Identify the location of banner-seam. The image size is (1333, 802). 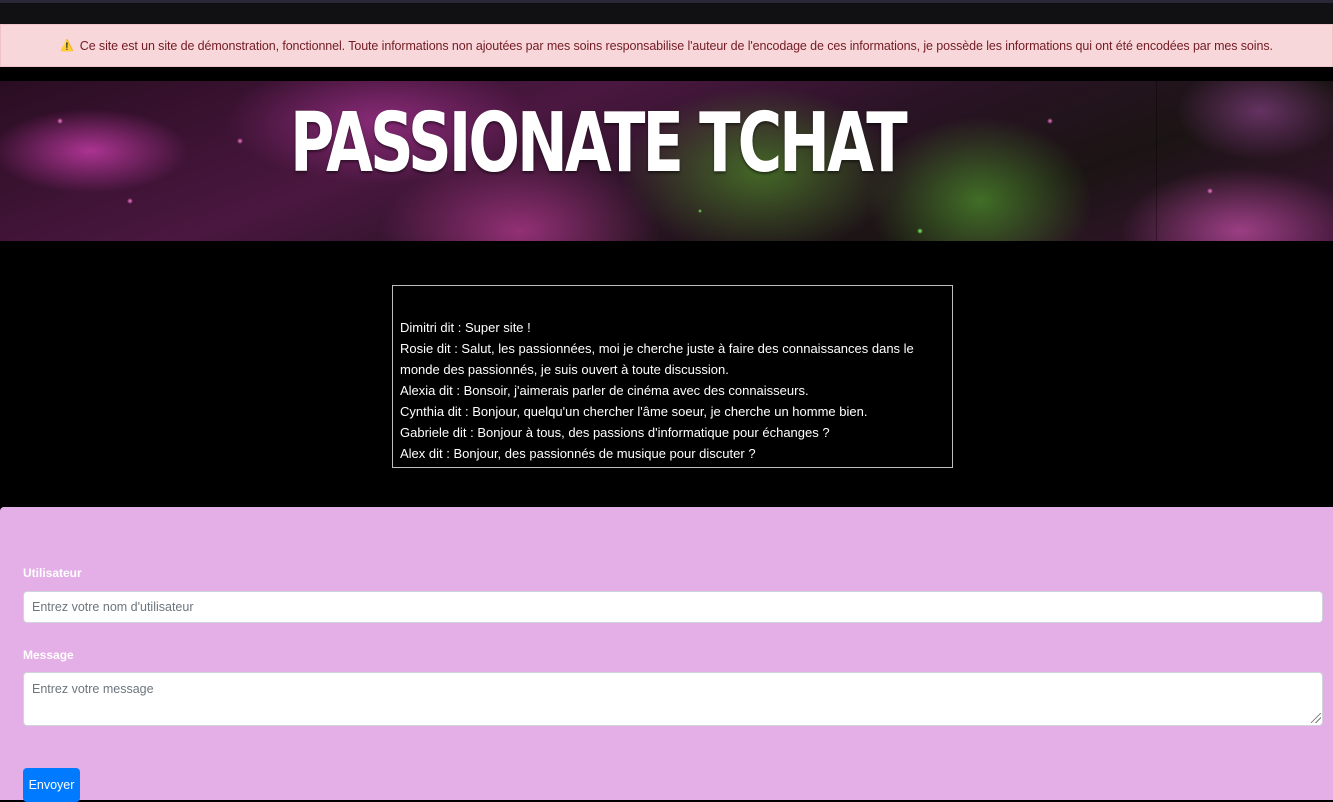
(1156, 161).